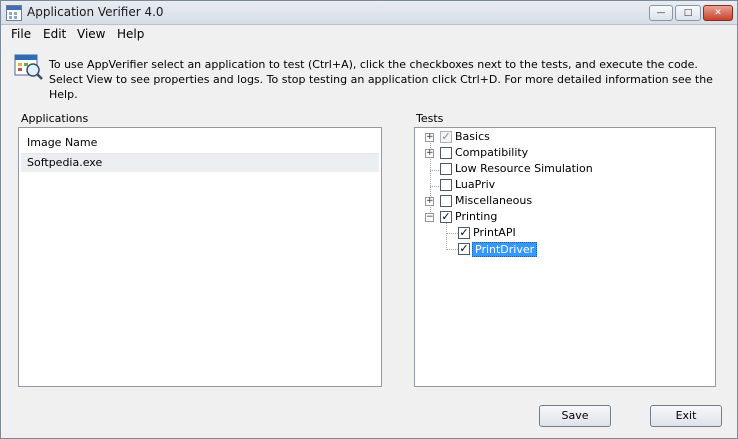 This screenshot has width=738, height=439. I want to click on title-bar: Application Verifier 4.0 — □ ✕, so click(369, 13).